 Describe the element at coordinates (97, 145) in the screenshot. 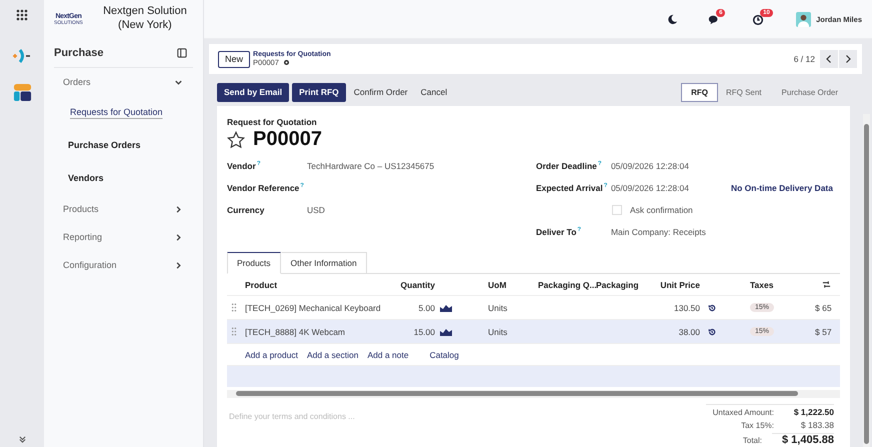

I see `menu-item: Purchase Orders` at that location.